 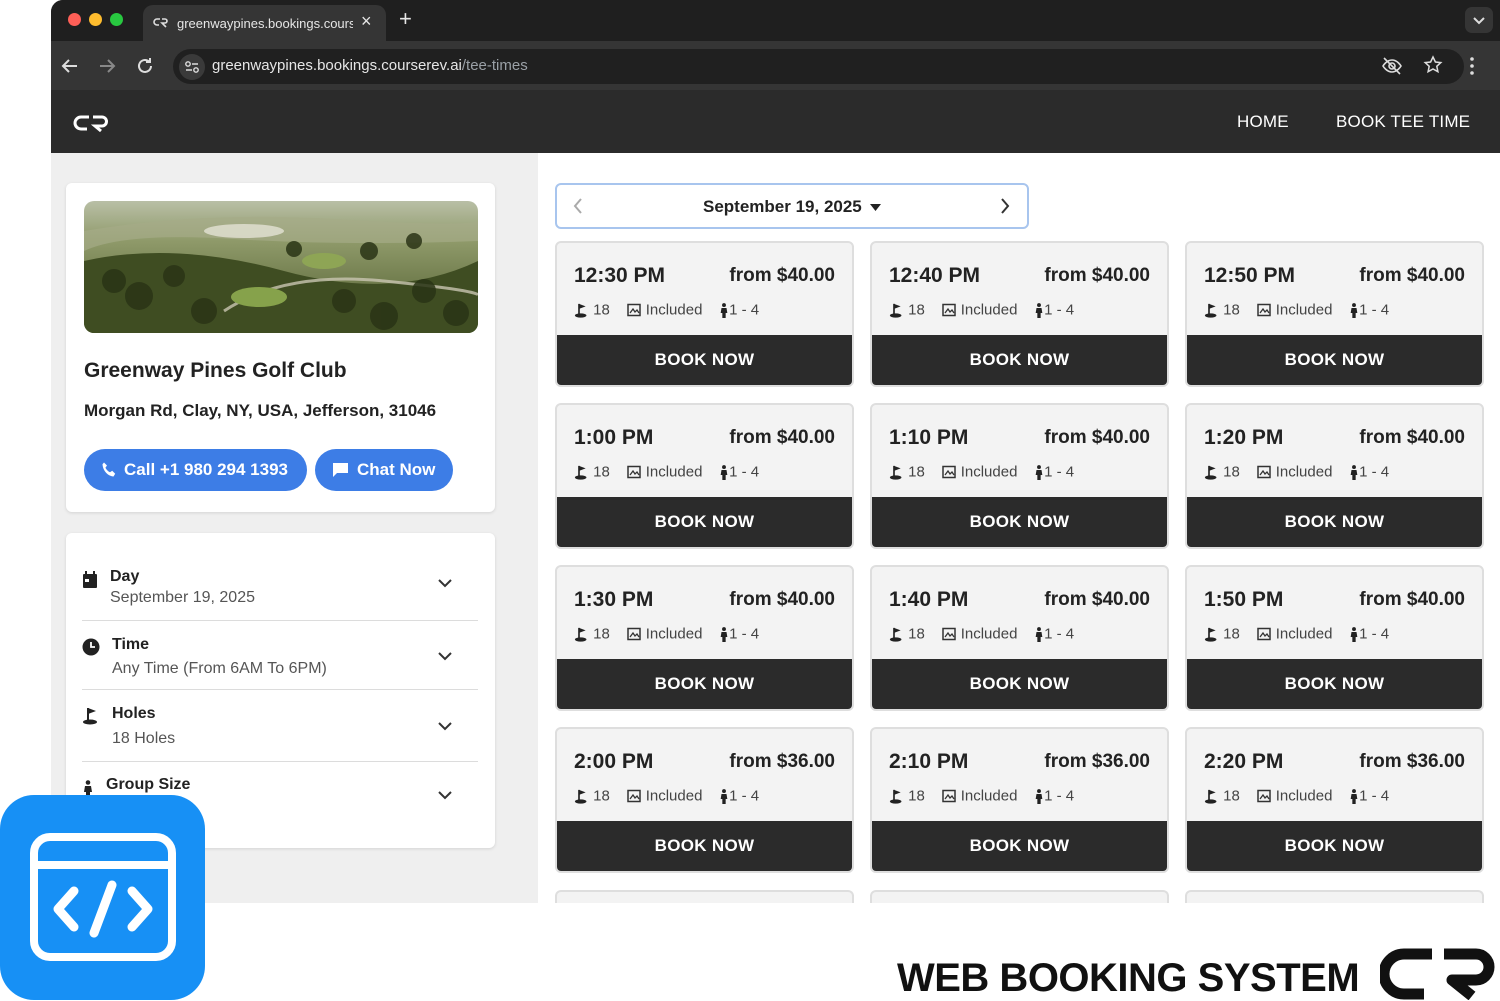 I want to click on tee-time-card-partial, so click(x=1334, y=896).